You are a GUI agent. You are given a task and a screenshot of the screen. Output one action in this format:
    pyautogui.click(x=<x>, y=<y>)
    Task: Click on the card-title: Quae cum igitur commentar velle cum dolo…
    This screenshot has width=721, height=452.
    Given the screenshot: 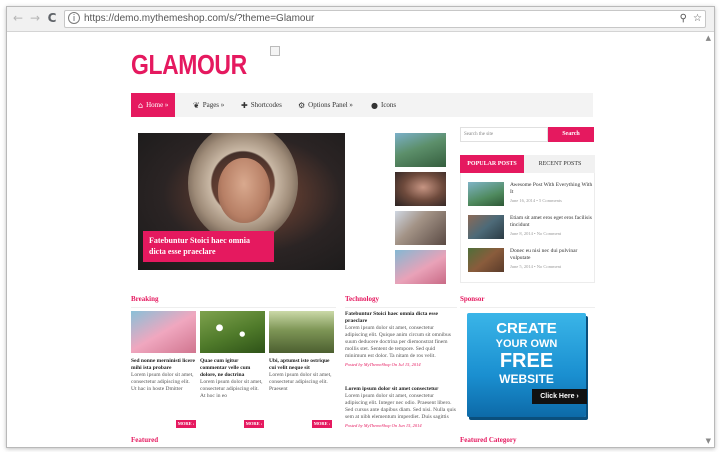 What is the action you would take?
    pyautogui.click(x=232, y=368)
    